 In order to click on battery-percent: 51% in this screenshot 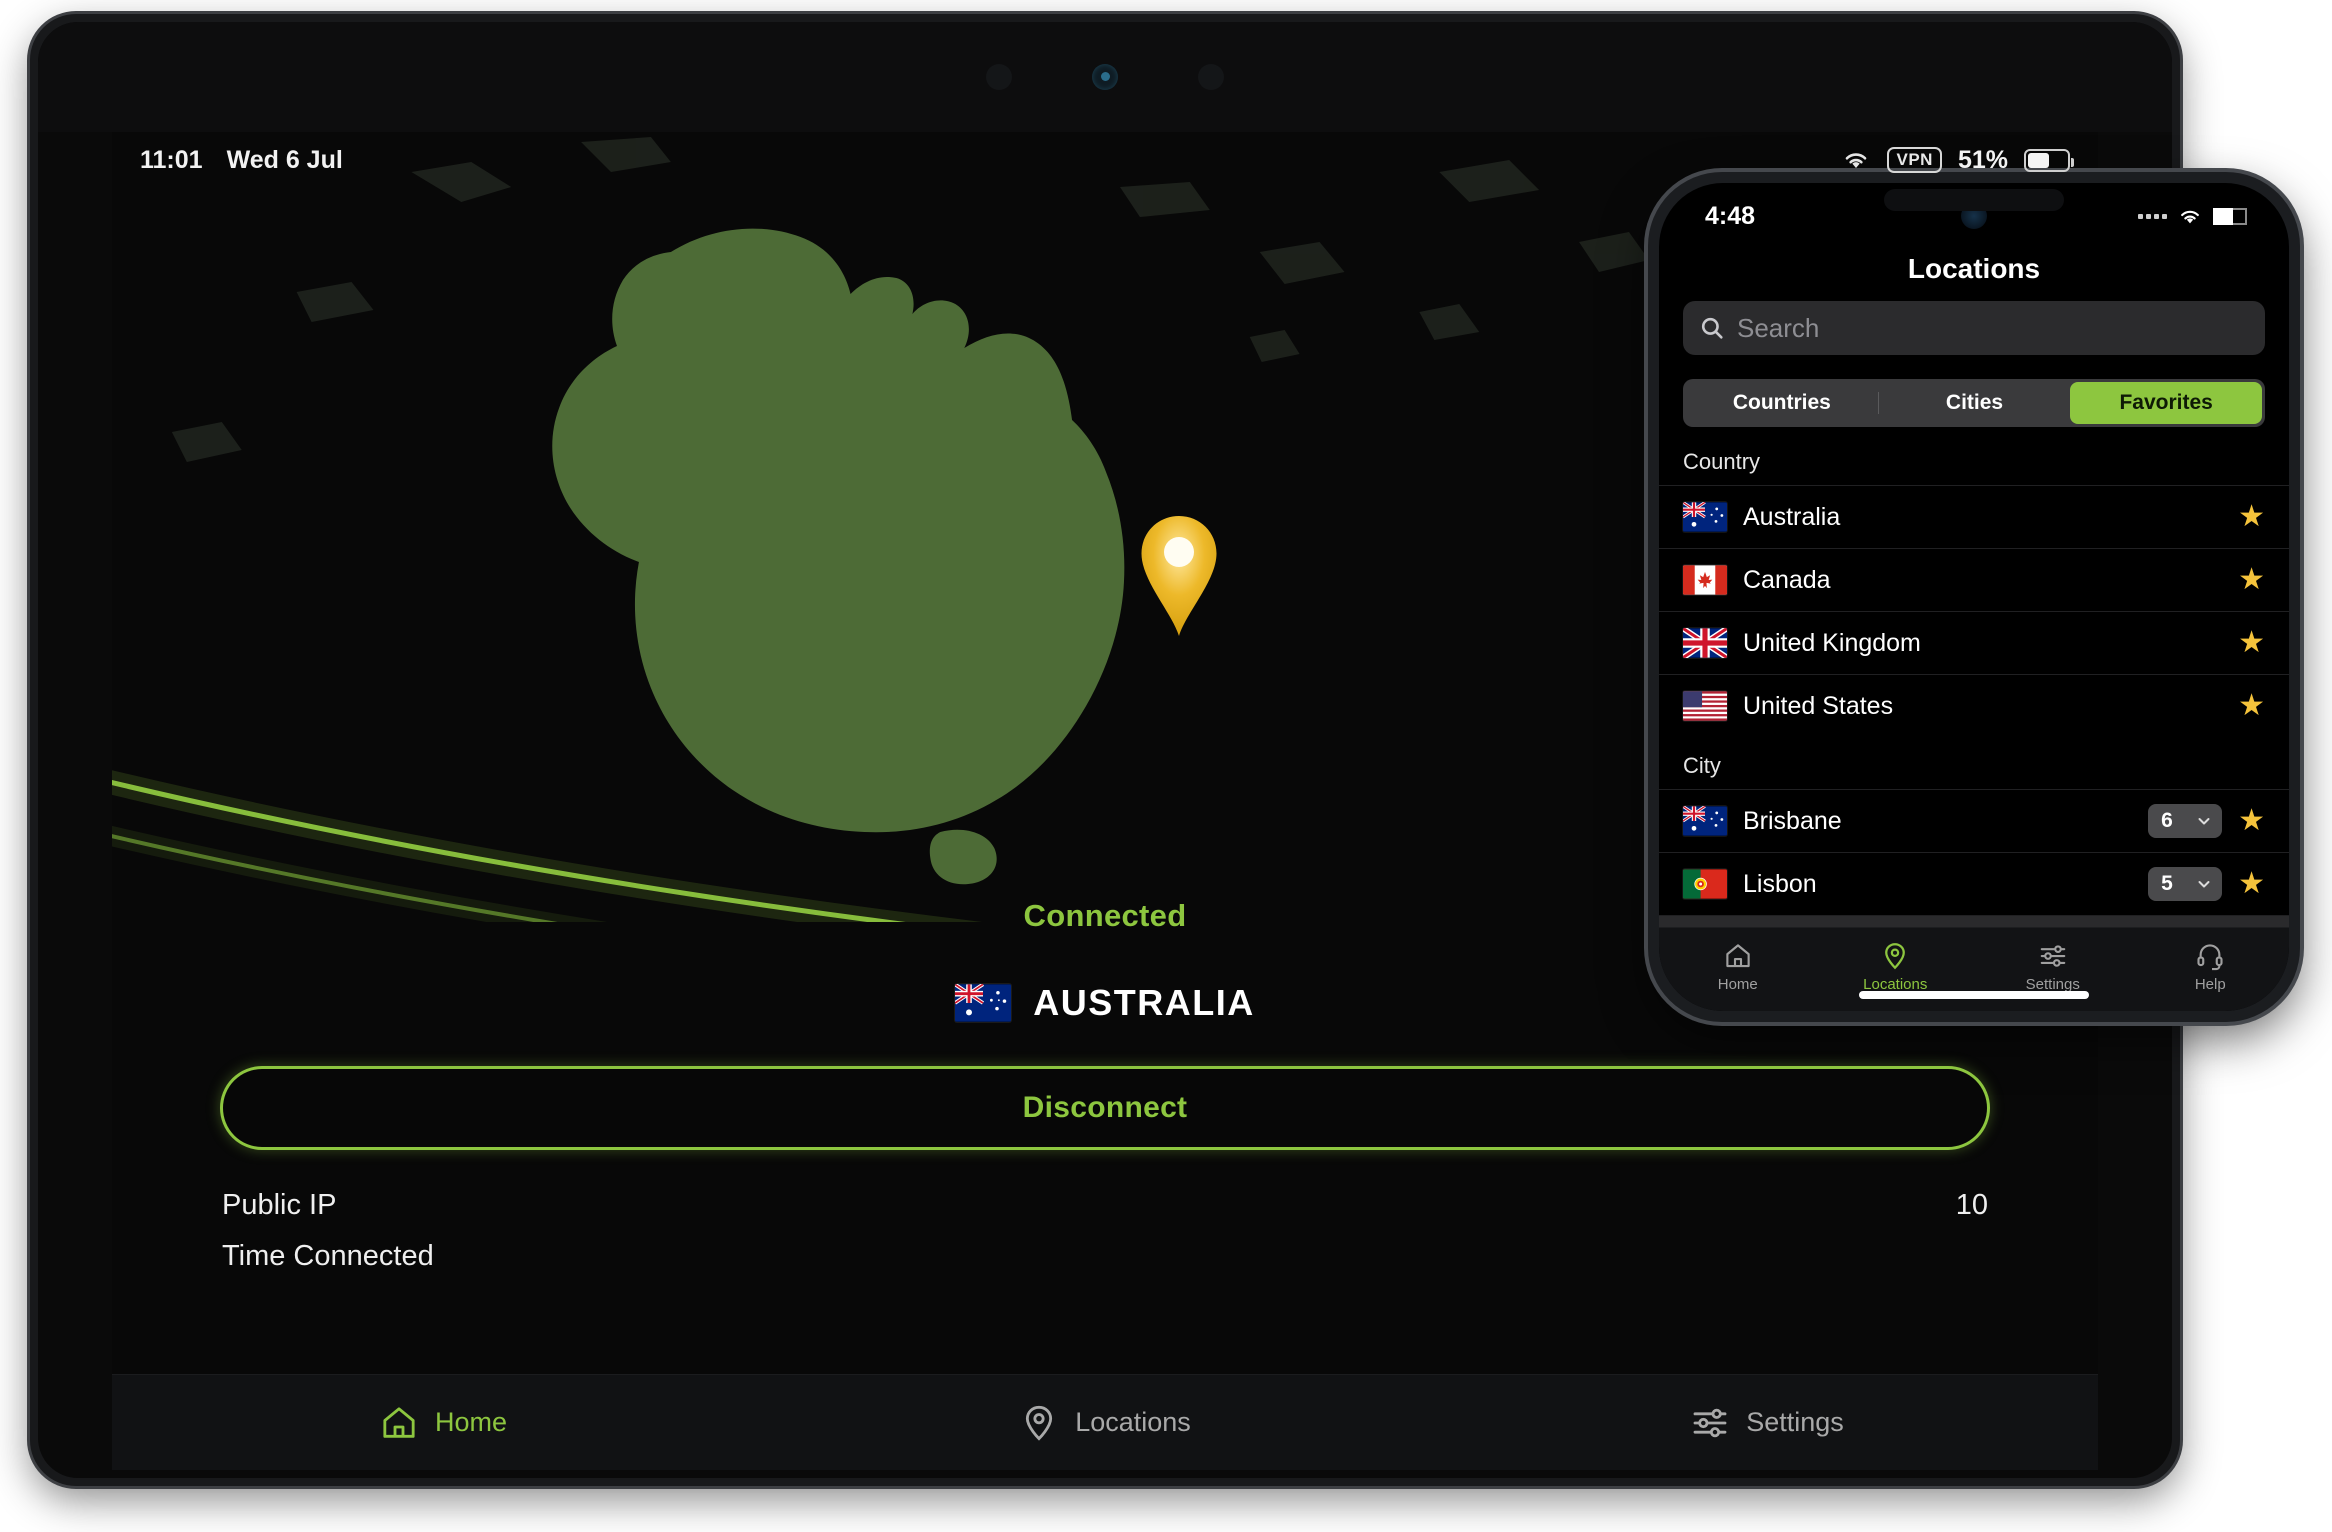, I will do `click(1982, 159)`.